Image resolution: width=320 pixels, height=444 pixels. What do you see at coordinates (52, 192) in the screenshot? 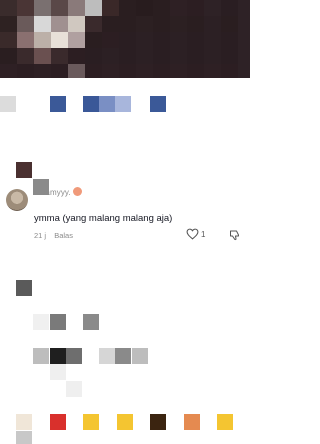
I see `username-text: creamyyy.` at bounding box center [52, 192].